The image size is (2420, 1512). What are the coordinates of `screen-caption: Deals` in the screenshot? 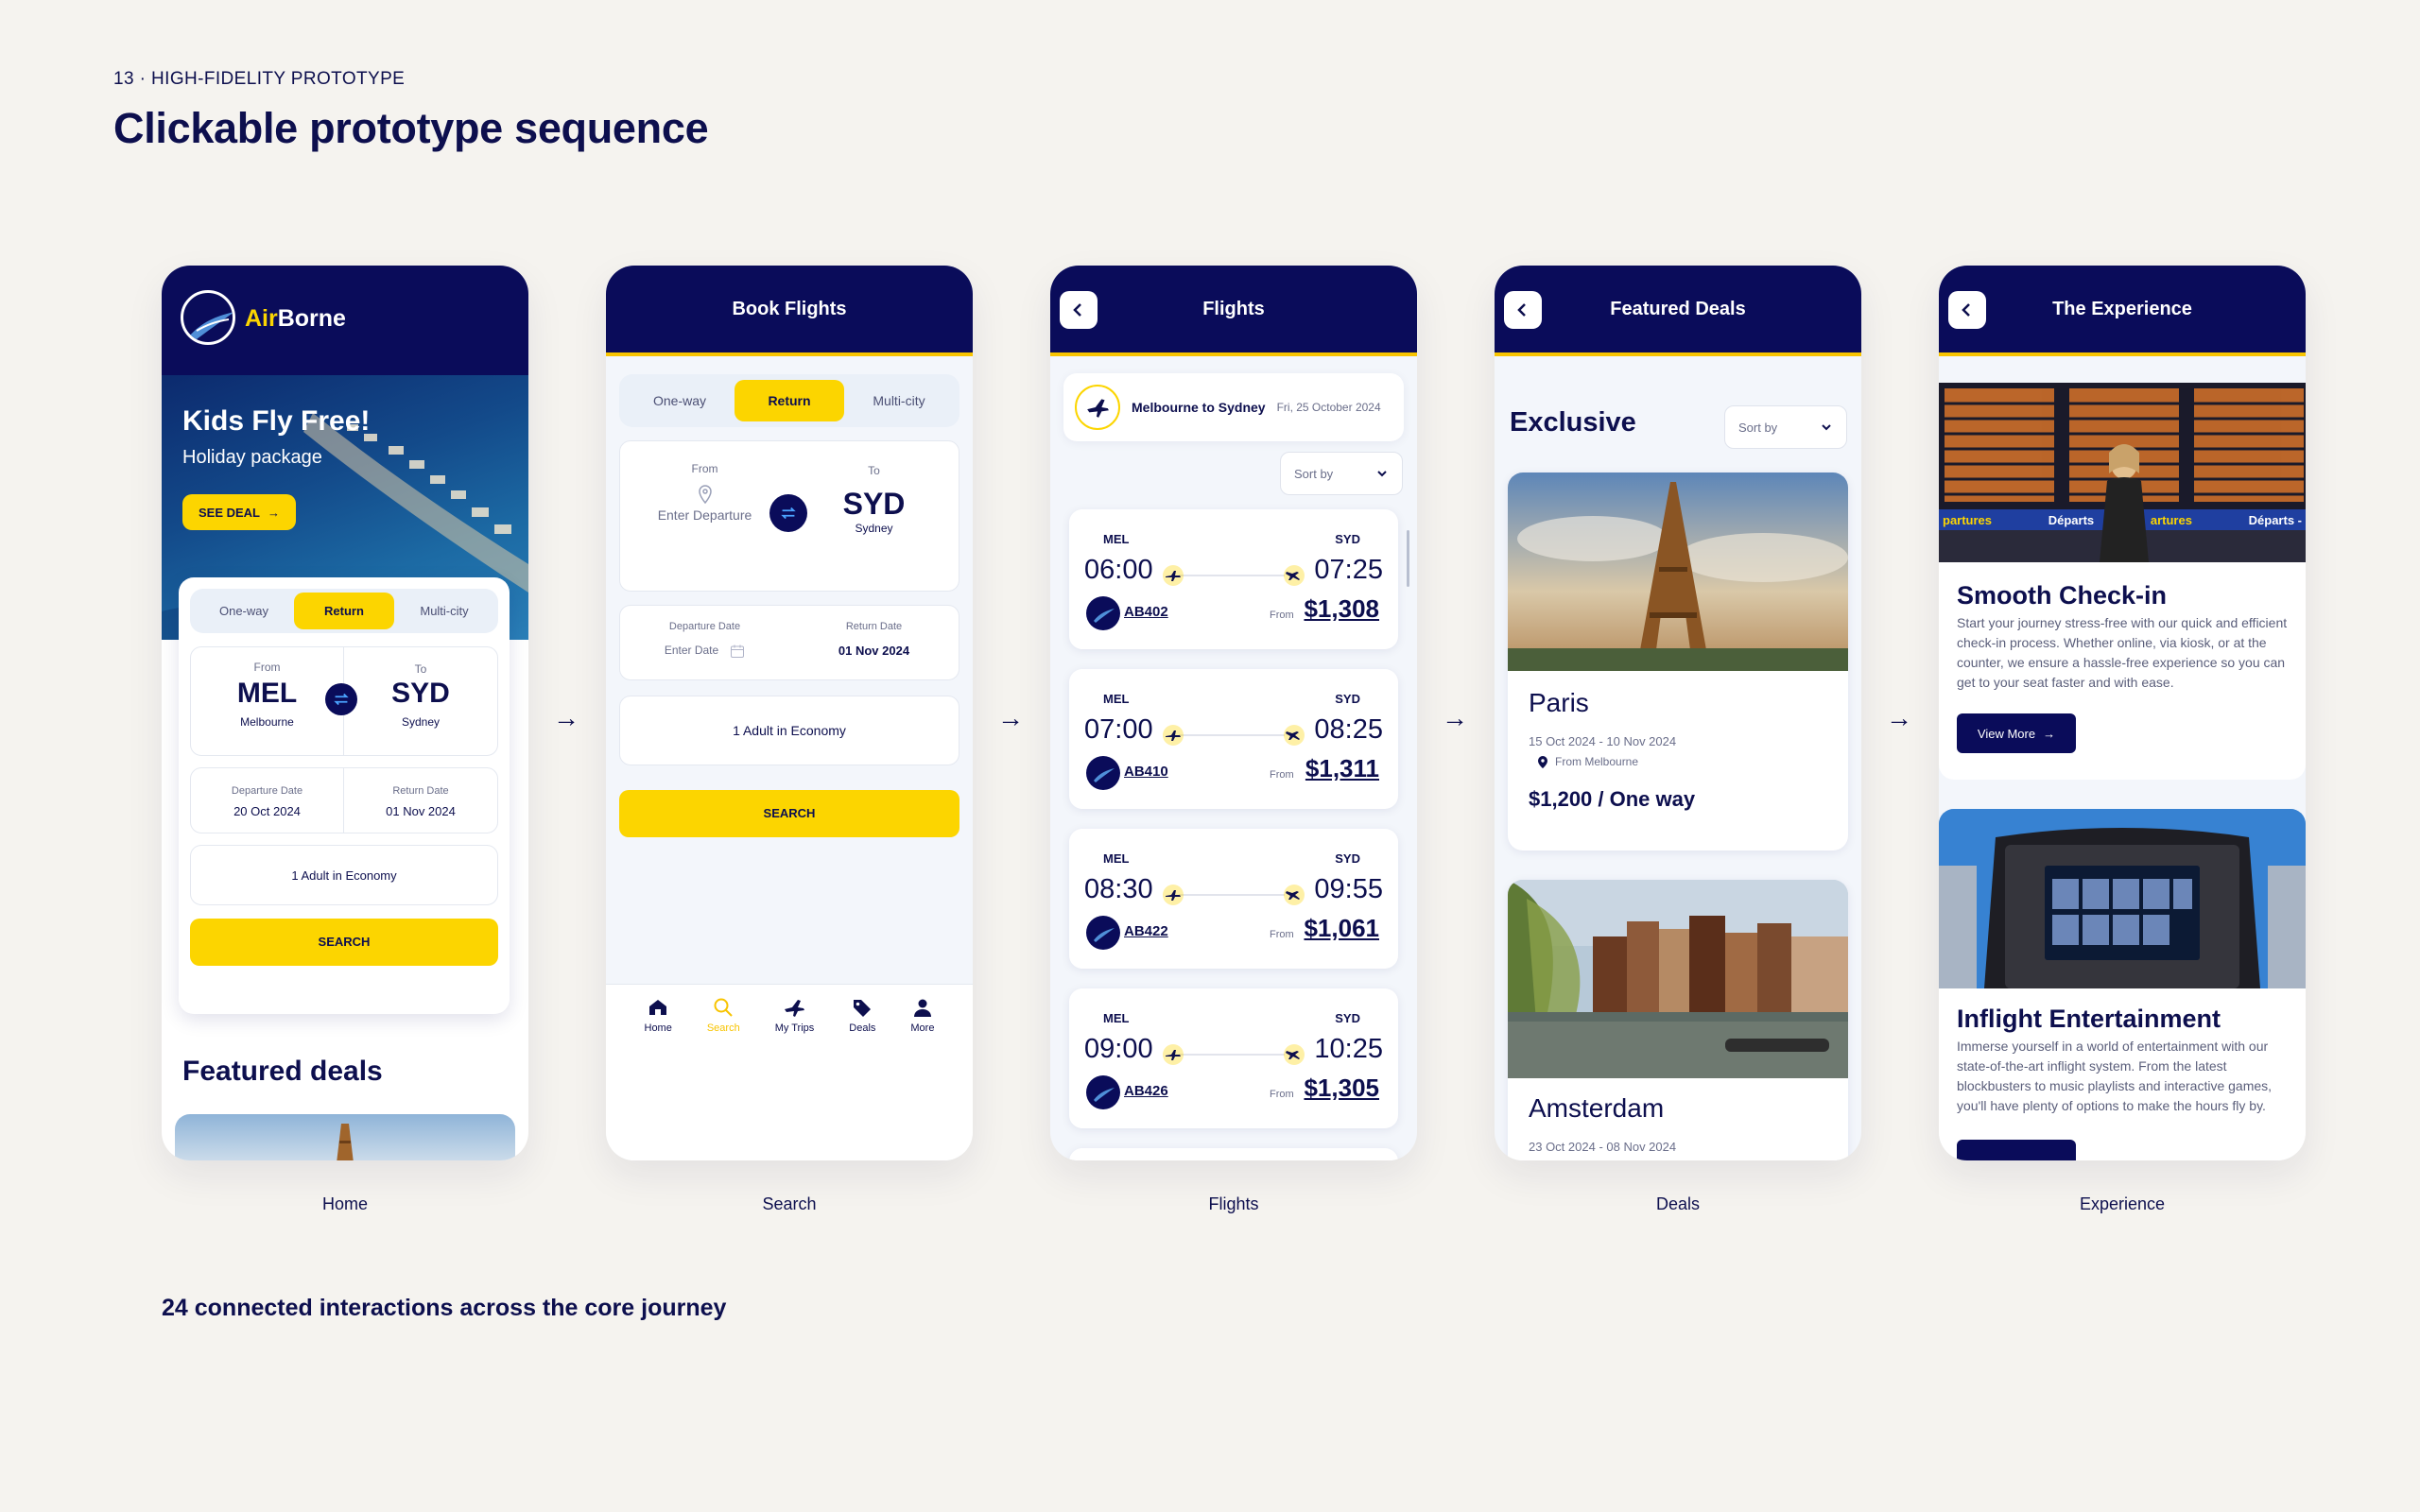 It's located at (1678, 1203).